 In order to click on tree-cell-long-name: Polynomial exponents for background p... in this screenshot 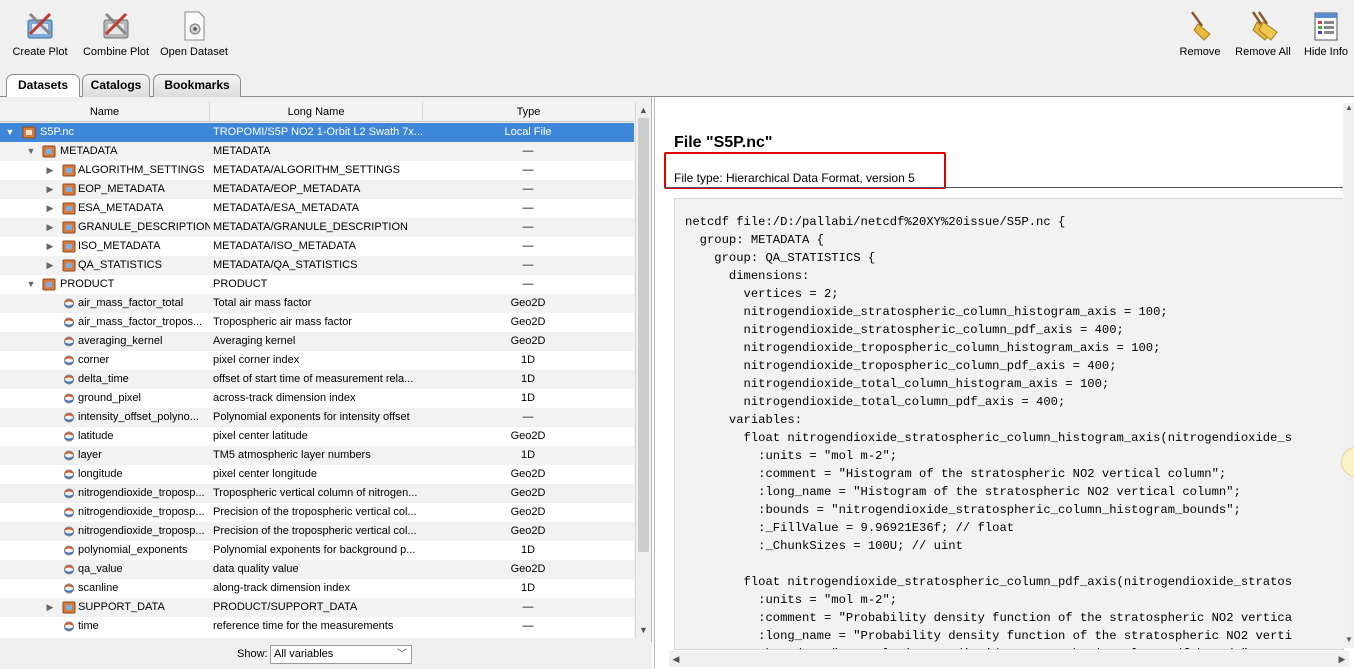, I will do `click(314, 550)`.